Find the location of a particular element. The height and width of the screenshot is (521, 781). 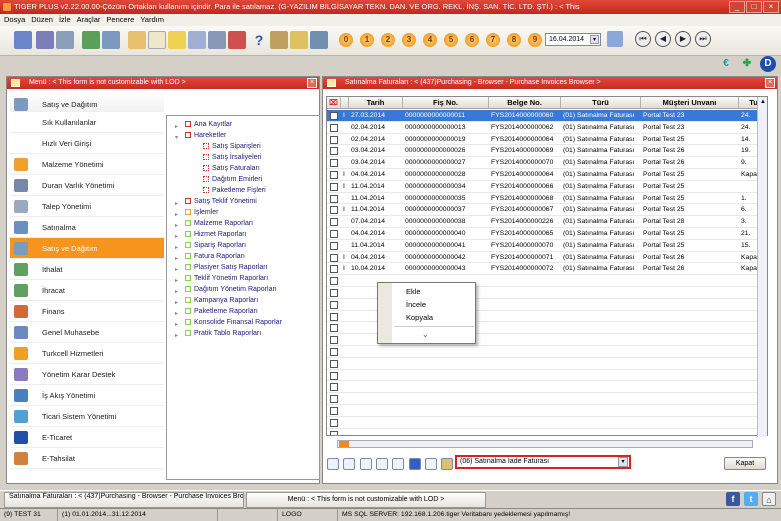

previous-record-button: ◀ is located at coordinates (663, 39).